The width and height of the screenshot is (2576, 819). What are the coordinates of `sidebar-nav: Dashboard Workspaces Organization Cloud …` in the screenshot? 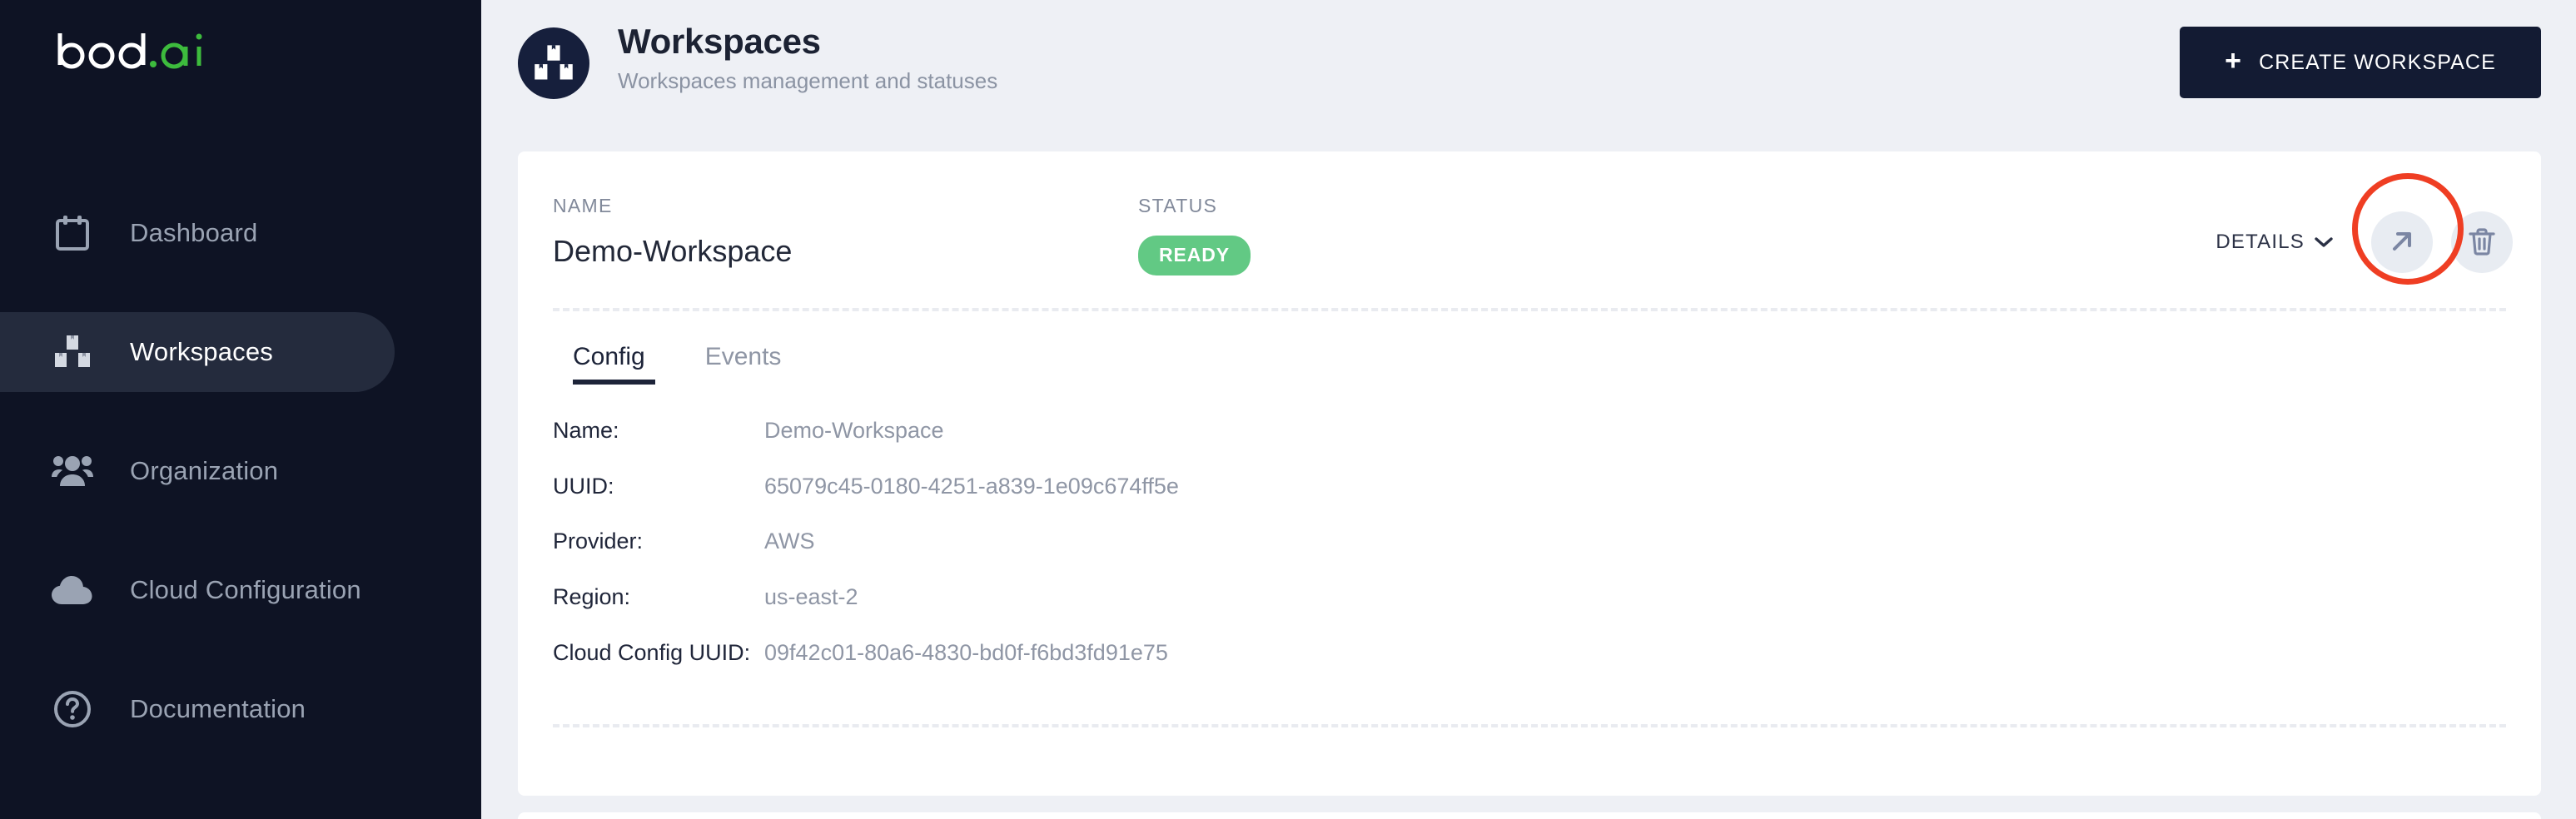 It's located at (240, 471).